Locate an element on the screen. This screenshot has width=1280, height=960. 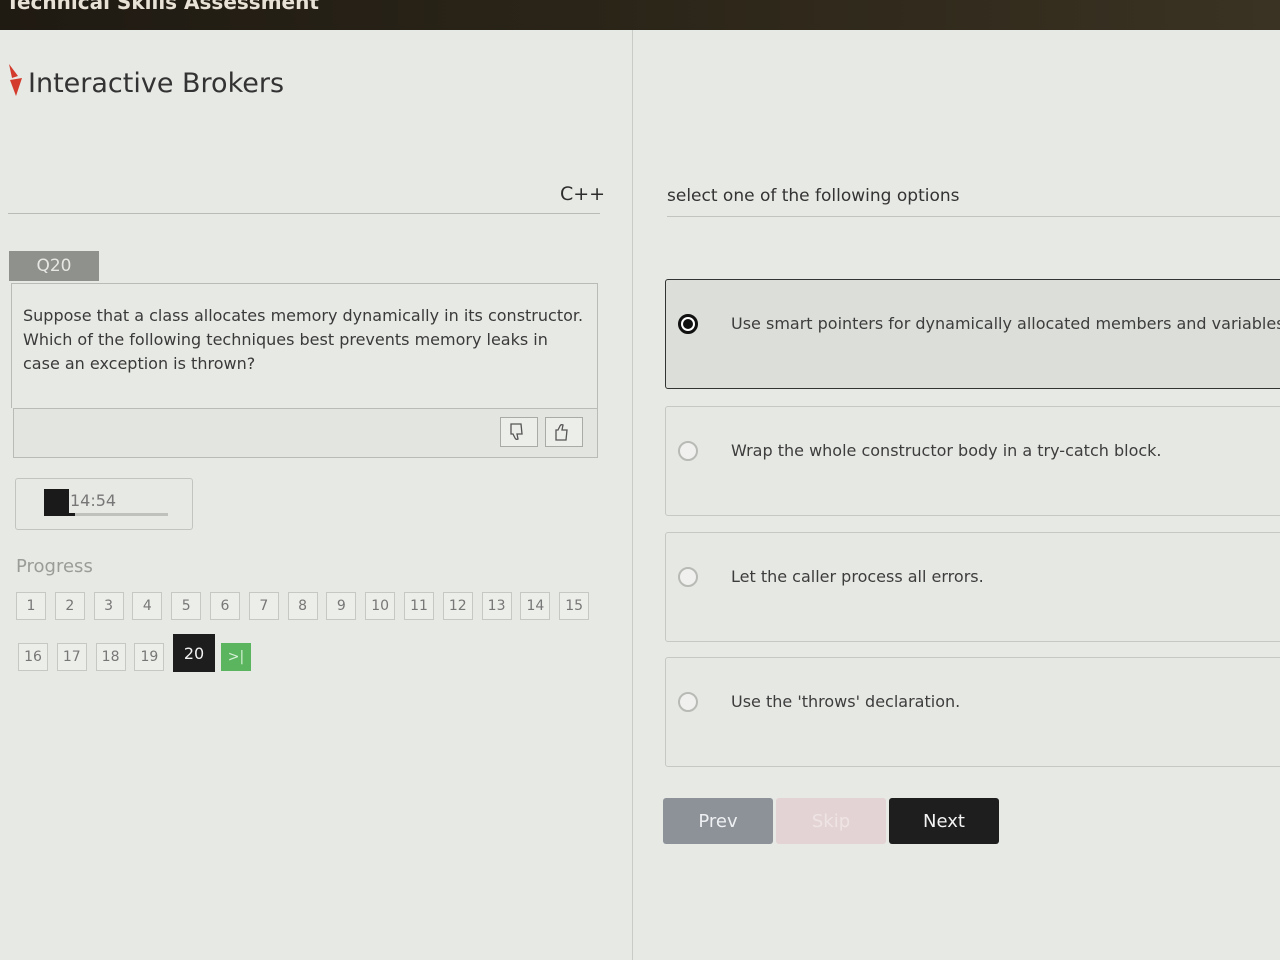
progress-label: Progress is located at coordinates (54, 566).